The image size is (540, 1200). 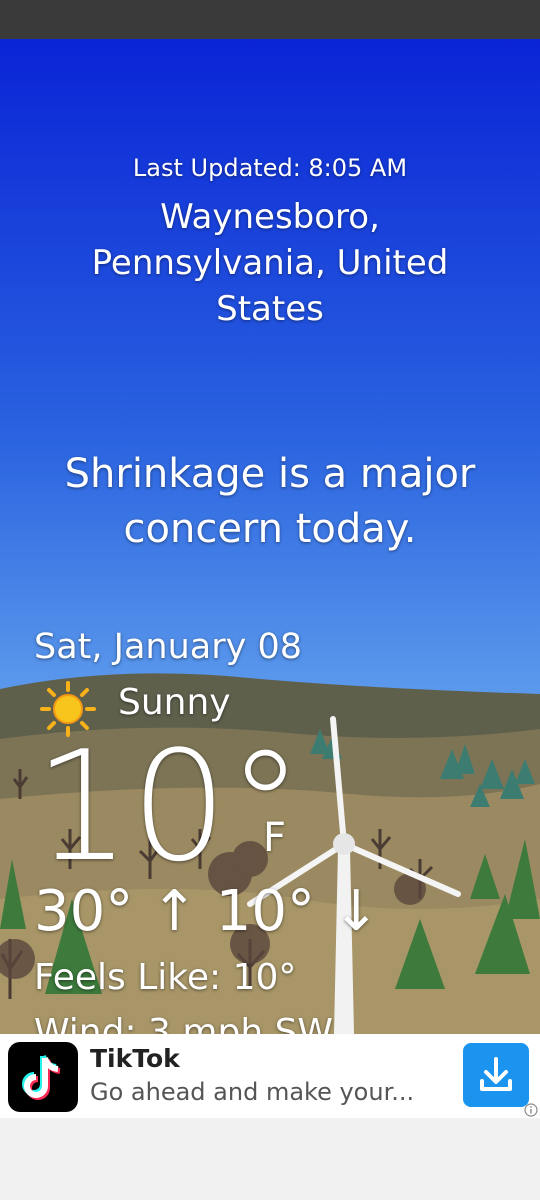 I want to click on location-name: Waynesboro, Pennsylvania, United States, so click(x=270, y=263).